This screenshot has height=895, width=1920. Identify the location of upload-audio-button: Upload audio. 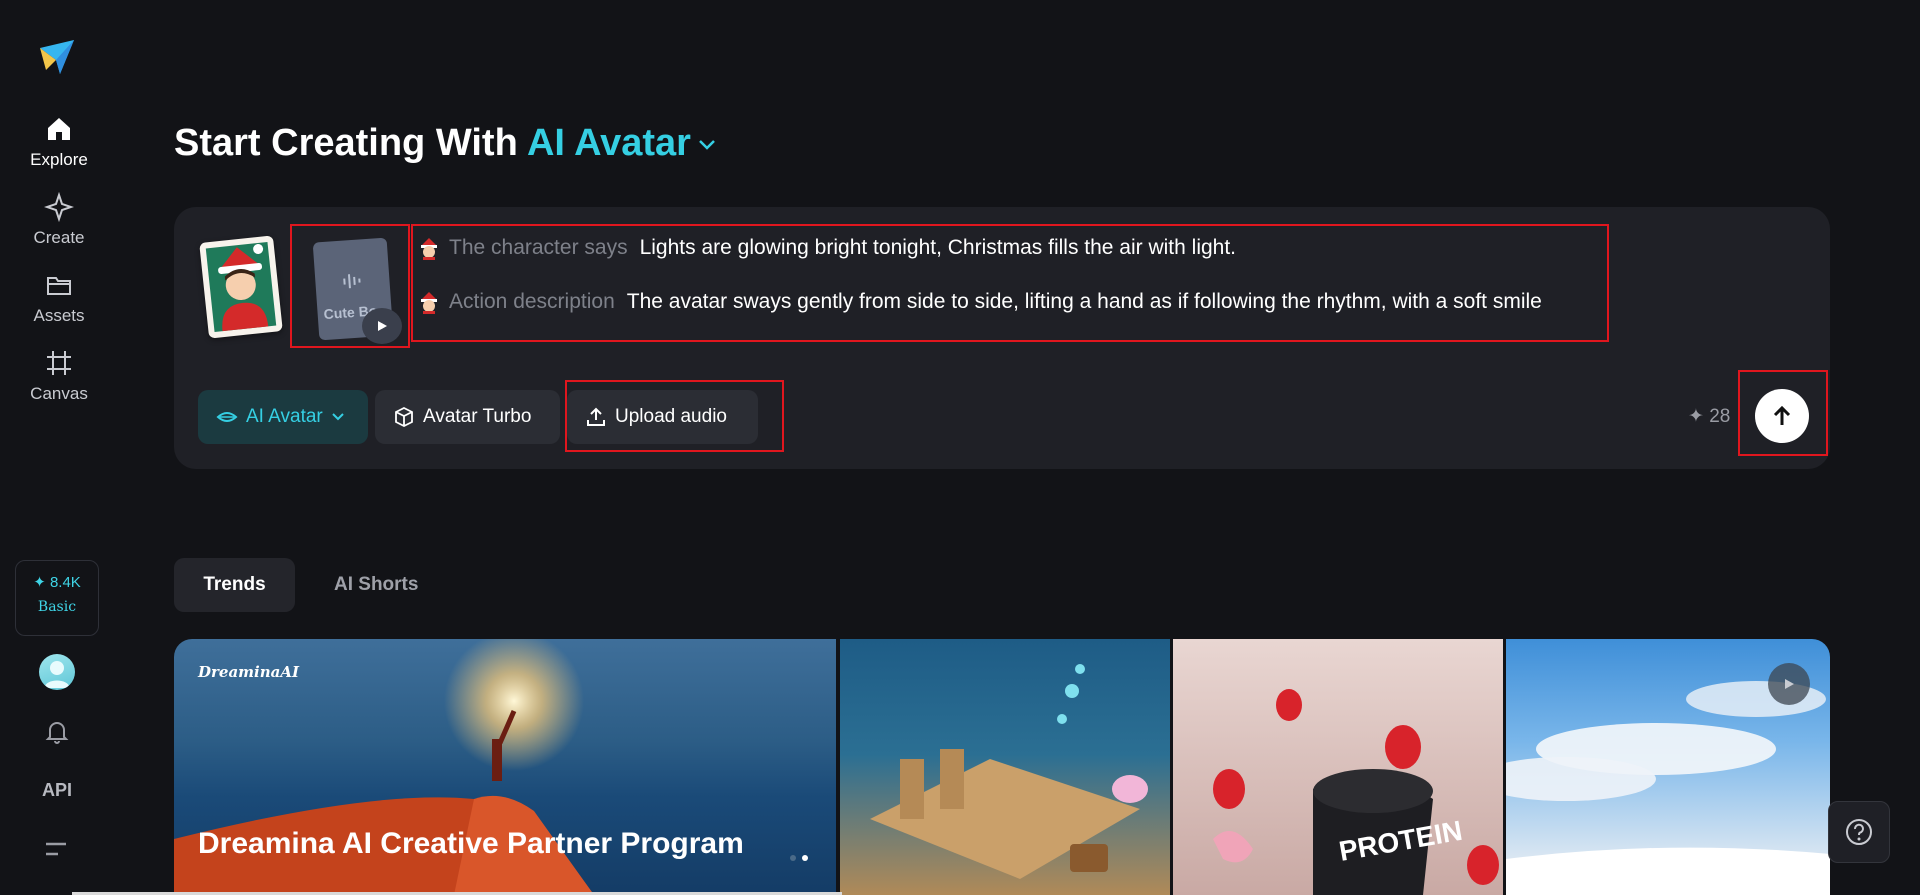
(662, 417).